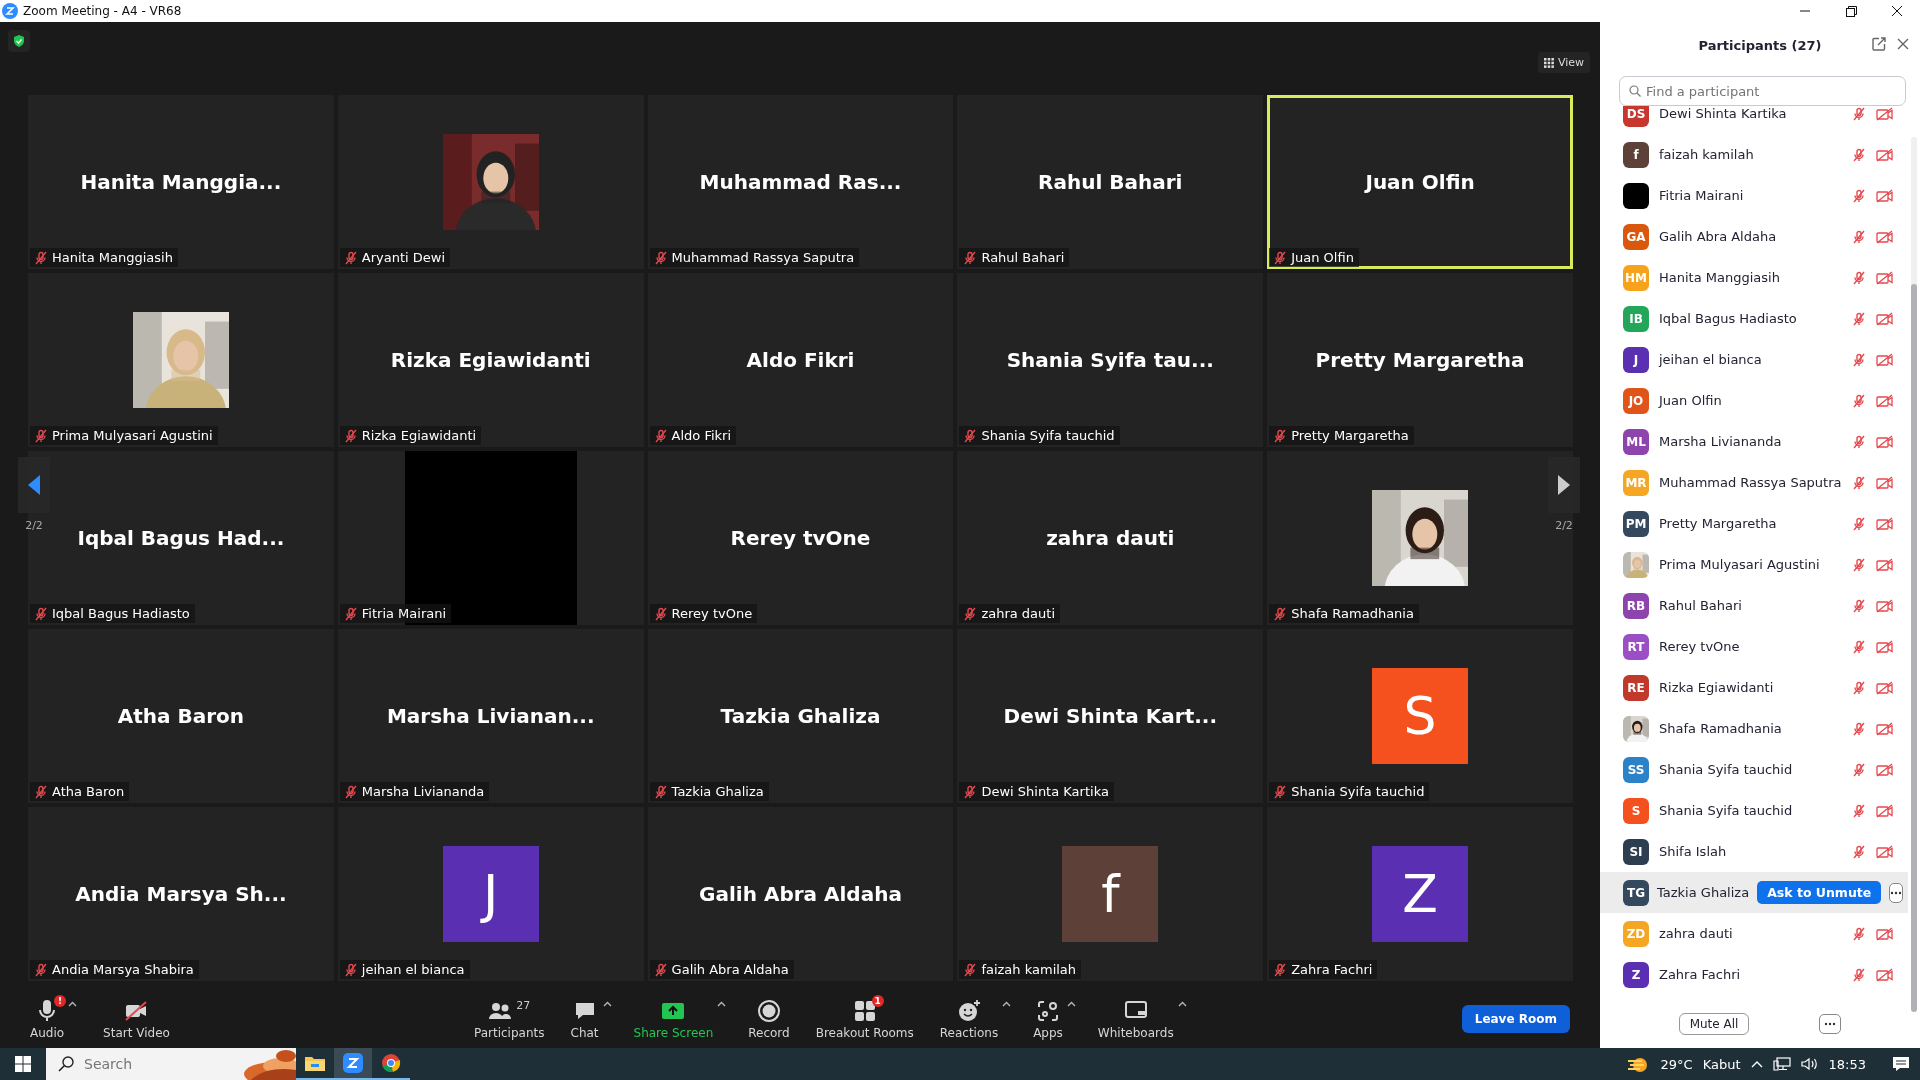 The height and width of the screenshot is (1080, 1920). I want to click on video-tile: Juan Olfin Juan Olfin, so click(1420, 182).